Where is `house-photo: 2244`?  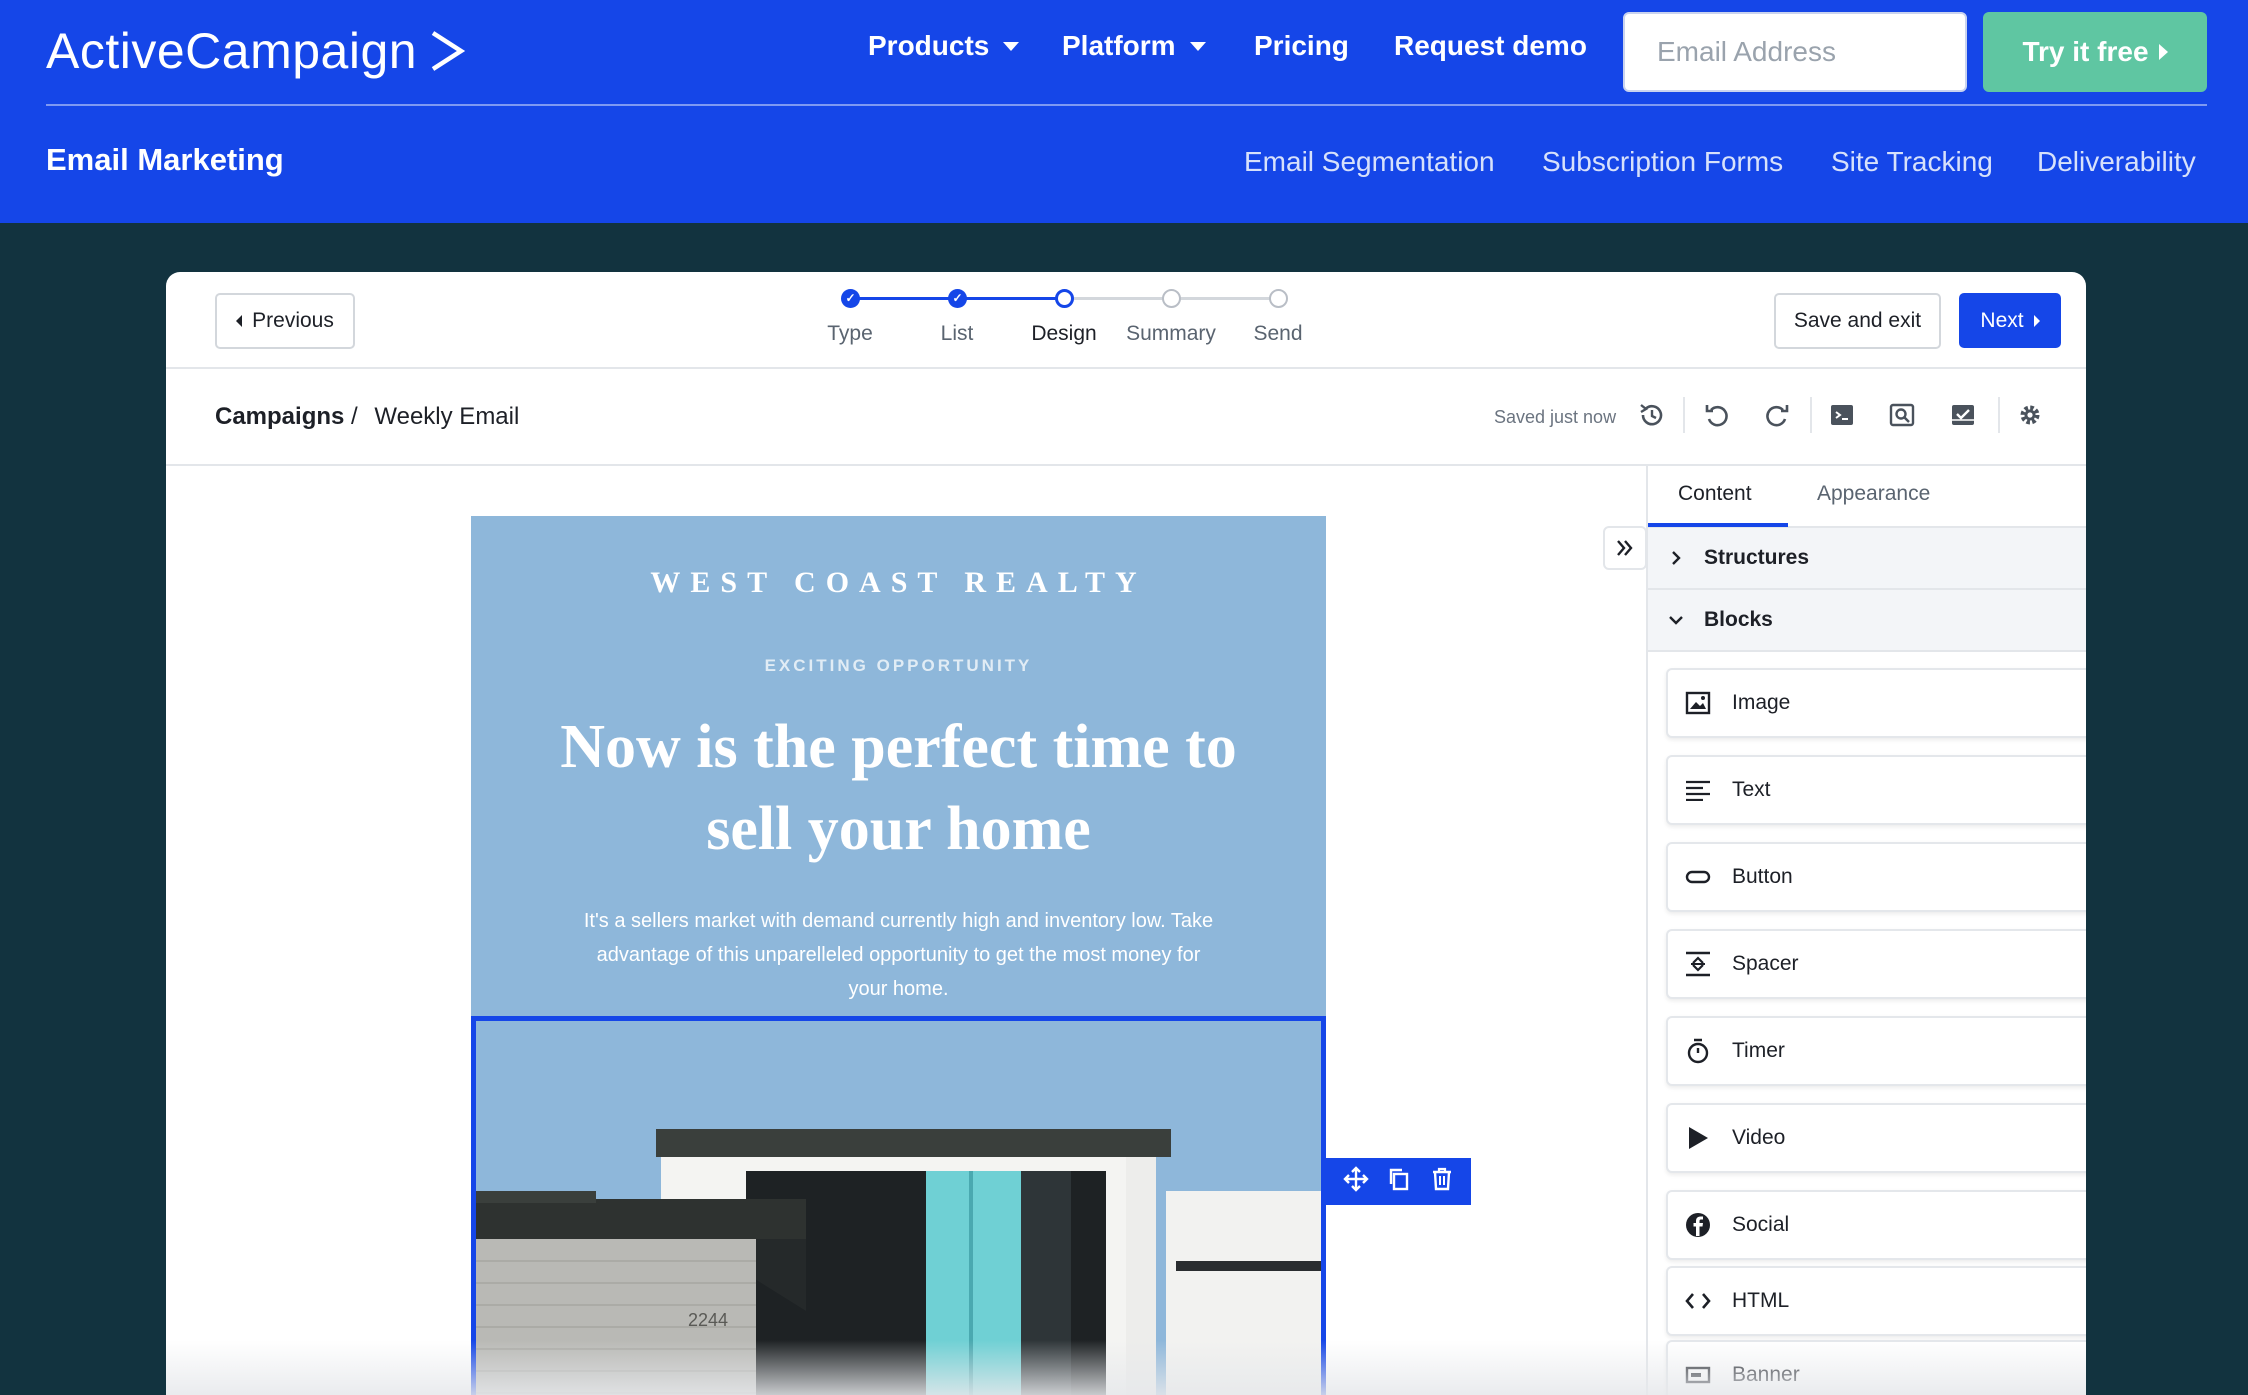 house-photo: 2244 is located at coordinates (898, 1208).